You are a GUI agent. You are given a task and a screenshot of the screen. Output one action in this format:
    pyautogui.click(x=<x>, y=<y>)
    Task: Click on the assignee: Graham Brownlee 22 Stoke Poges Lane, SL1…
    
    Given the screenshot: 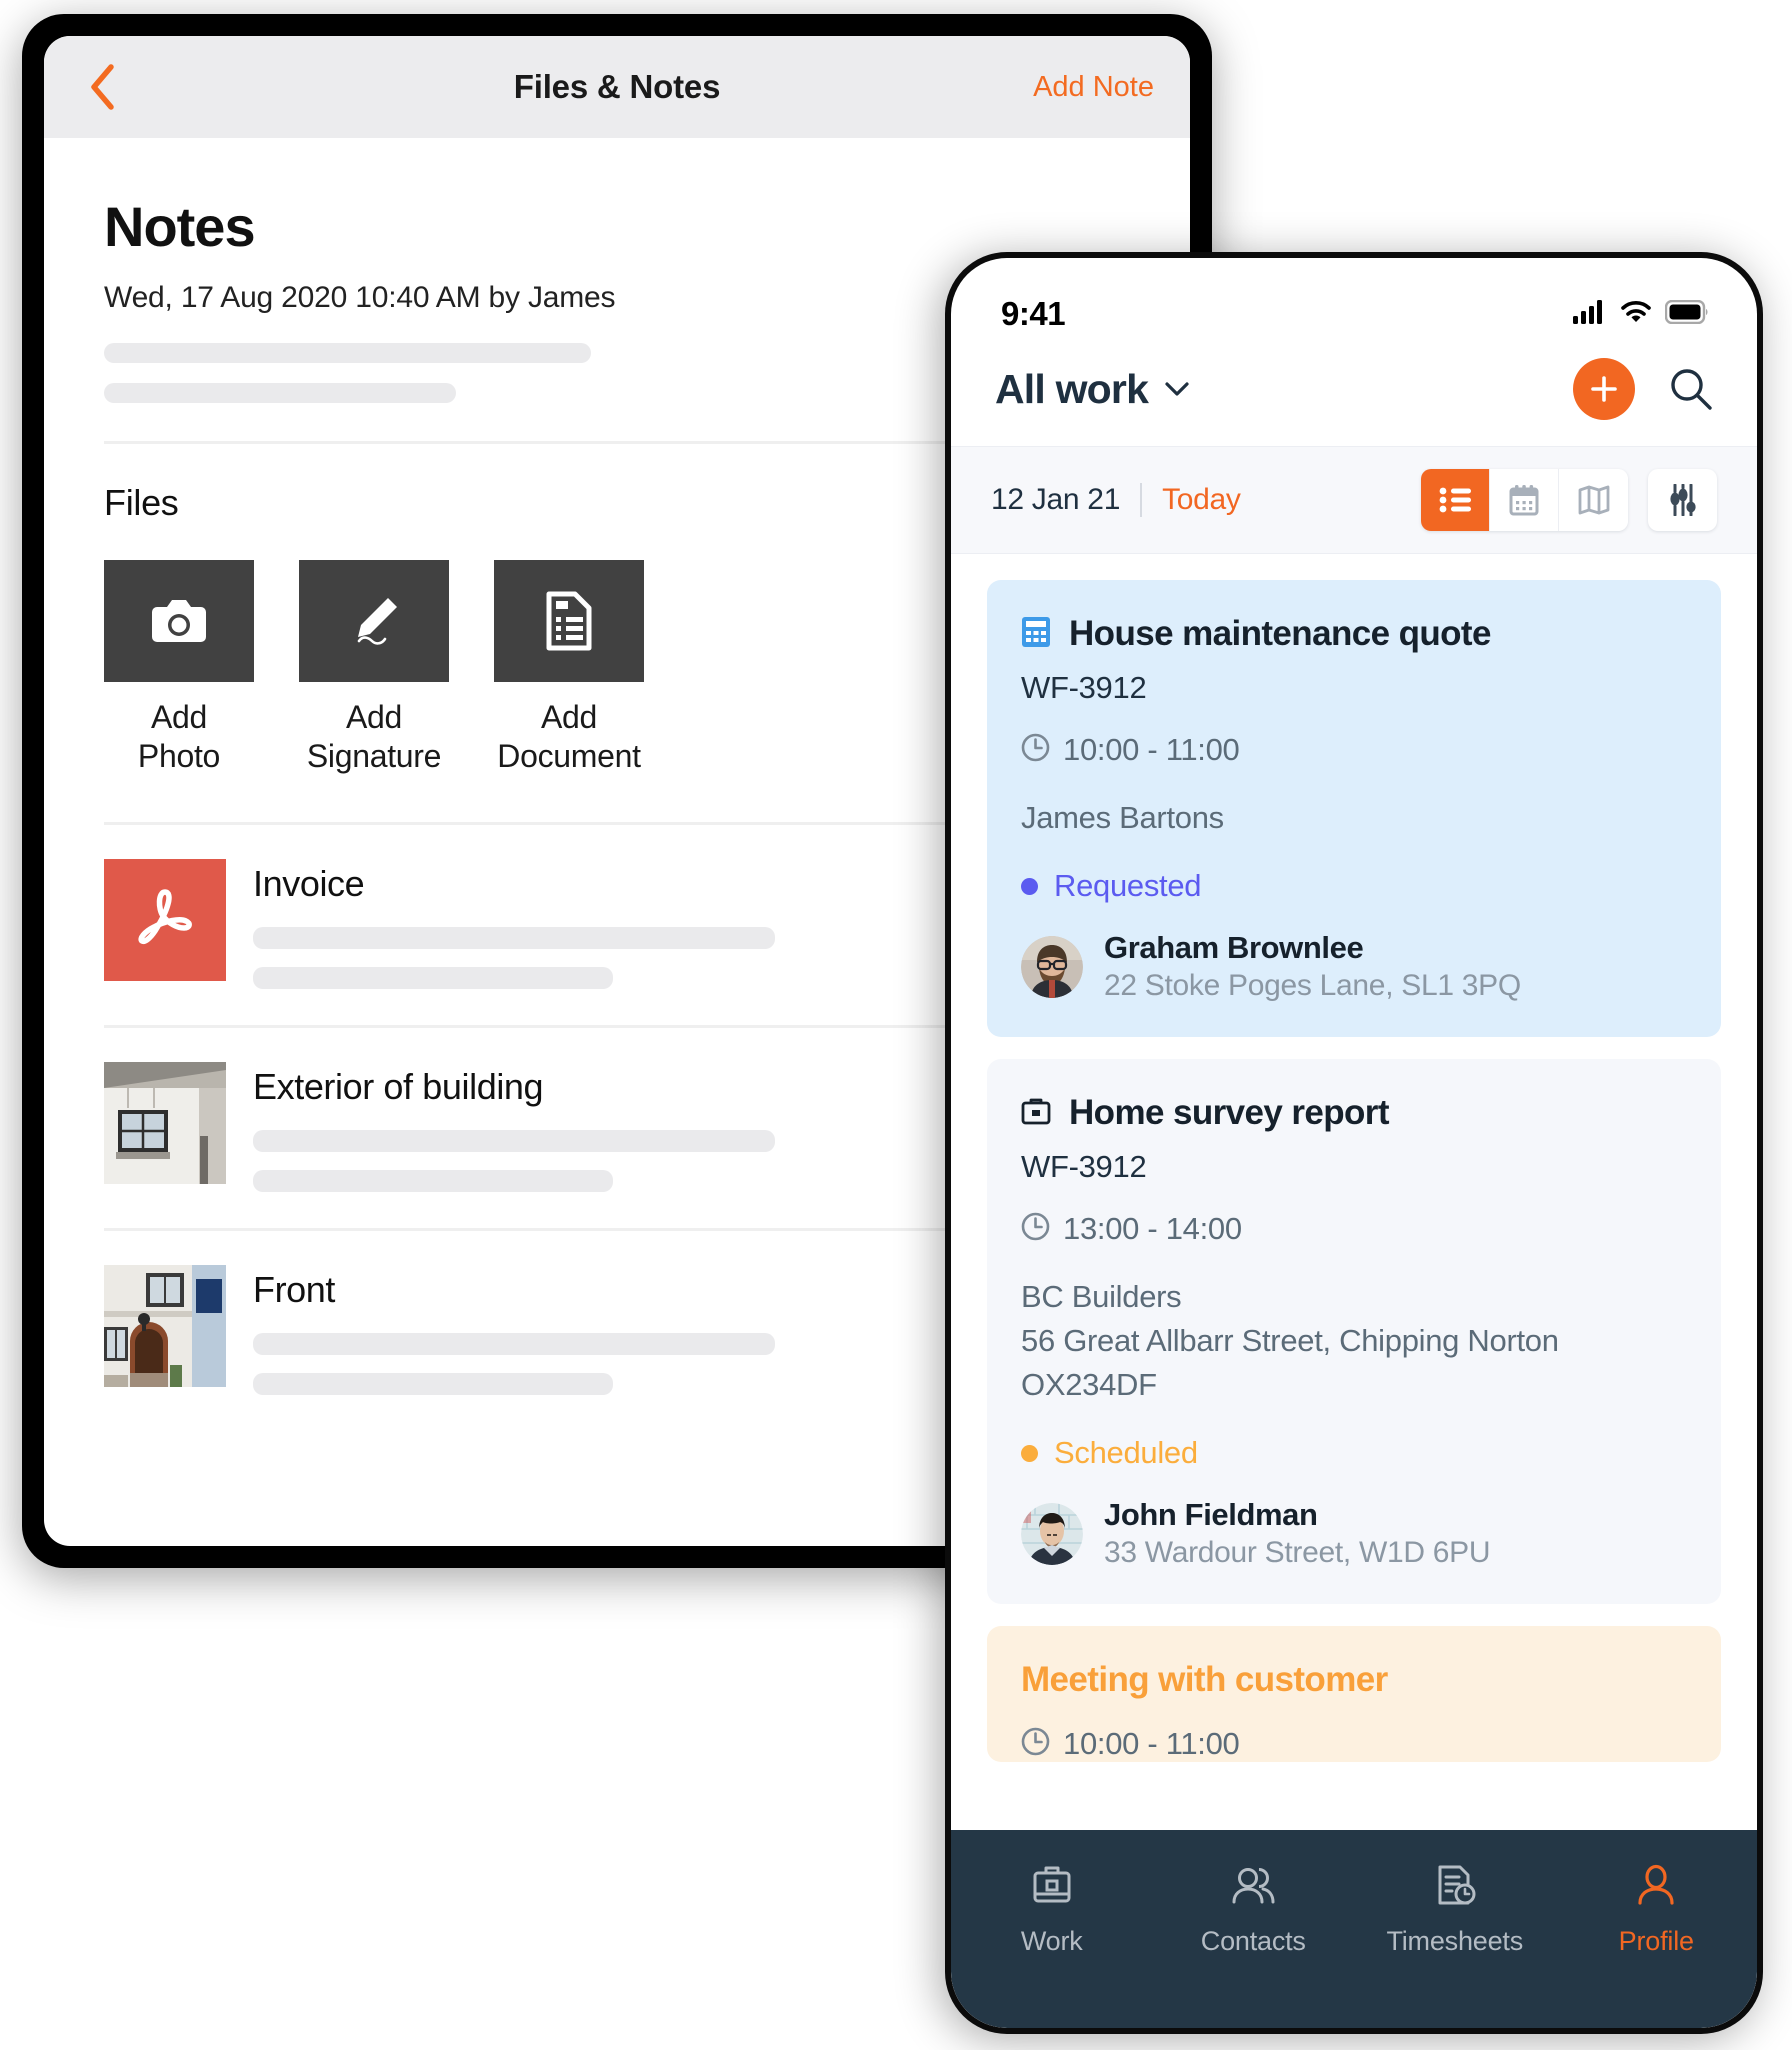 What is the action you would take?
    pyautogui.click(x=1354, y=966)
    